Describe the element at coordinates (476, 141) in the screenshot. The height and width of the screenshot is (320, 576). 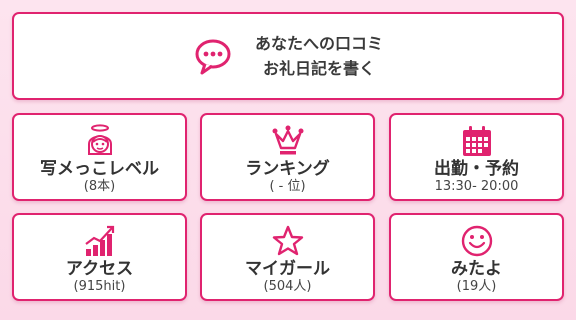
I see `calendar-icon` at that location.